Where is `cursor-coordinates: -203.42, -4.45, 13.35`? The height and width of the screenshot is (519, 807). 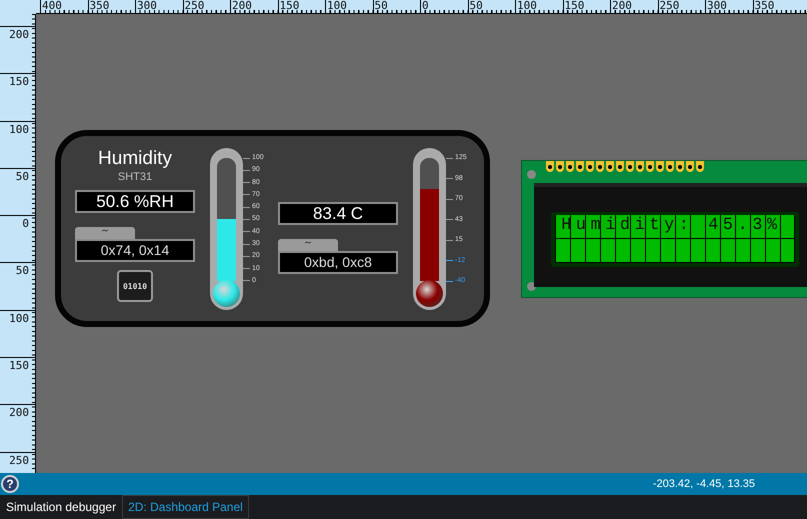 cursor-coordinates: -203.42, -4.45, 13.35 is located at coordinates (703, 484).